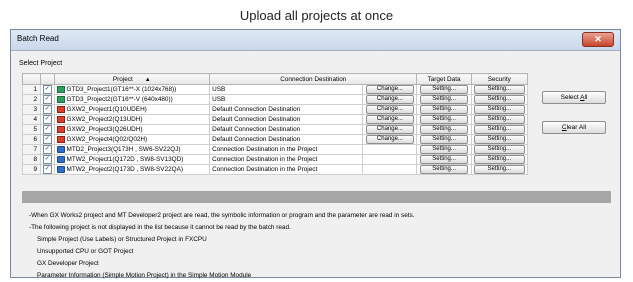 The height and width of the screenshot is (282, 633). Describe the element at coordinates (121, 90) in the screenshot. I see `project-name: GTD3_Project1(GT16**-X (1024x768))` at that location.